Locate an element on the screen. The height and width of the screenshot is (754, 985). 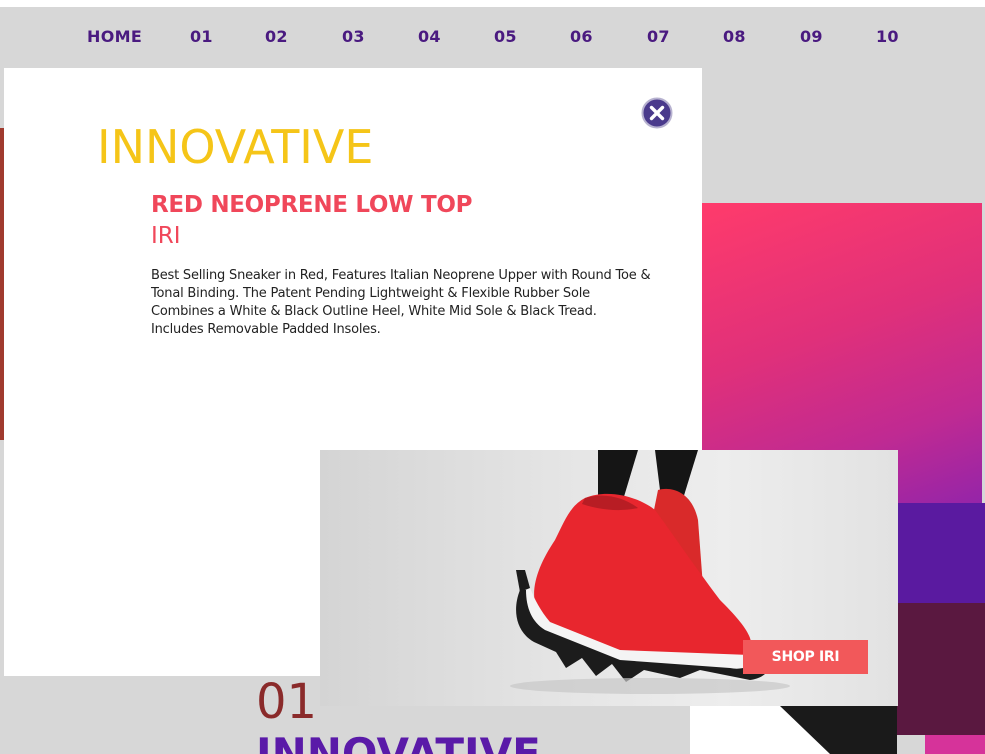
background-pink-panel is located at coordinates (955, 744).